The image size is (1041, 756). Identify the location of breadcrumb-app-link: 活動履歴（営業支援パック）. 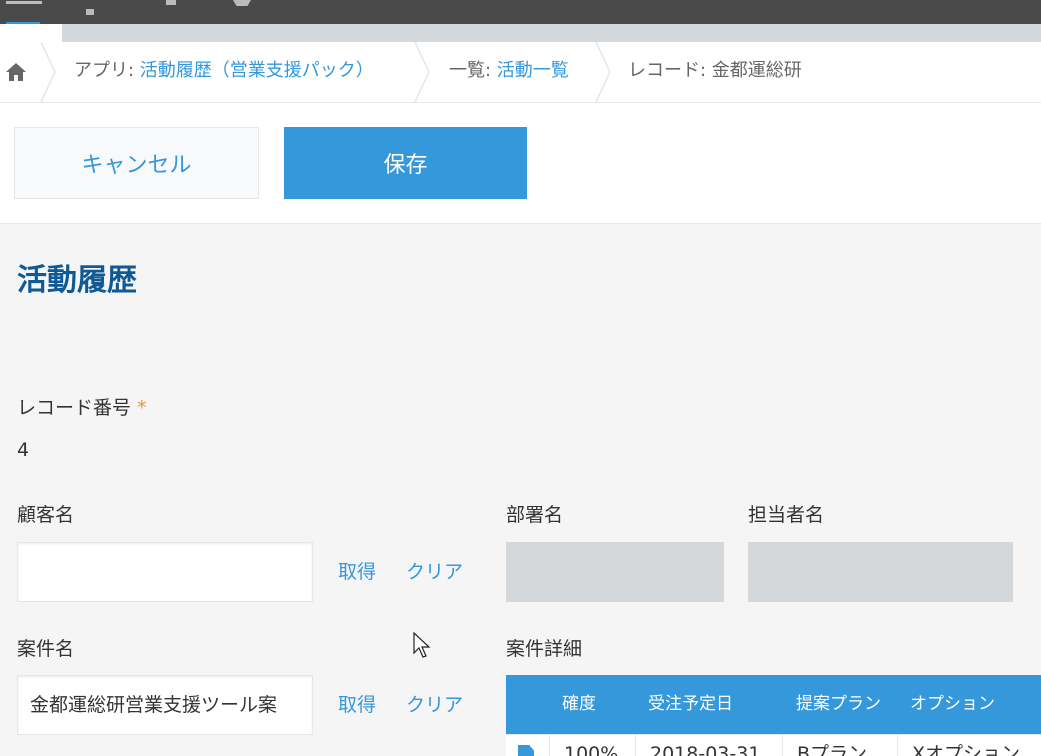
(257, 70).